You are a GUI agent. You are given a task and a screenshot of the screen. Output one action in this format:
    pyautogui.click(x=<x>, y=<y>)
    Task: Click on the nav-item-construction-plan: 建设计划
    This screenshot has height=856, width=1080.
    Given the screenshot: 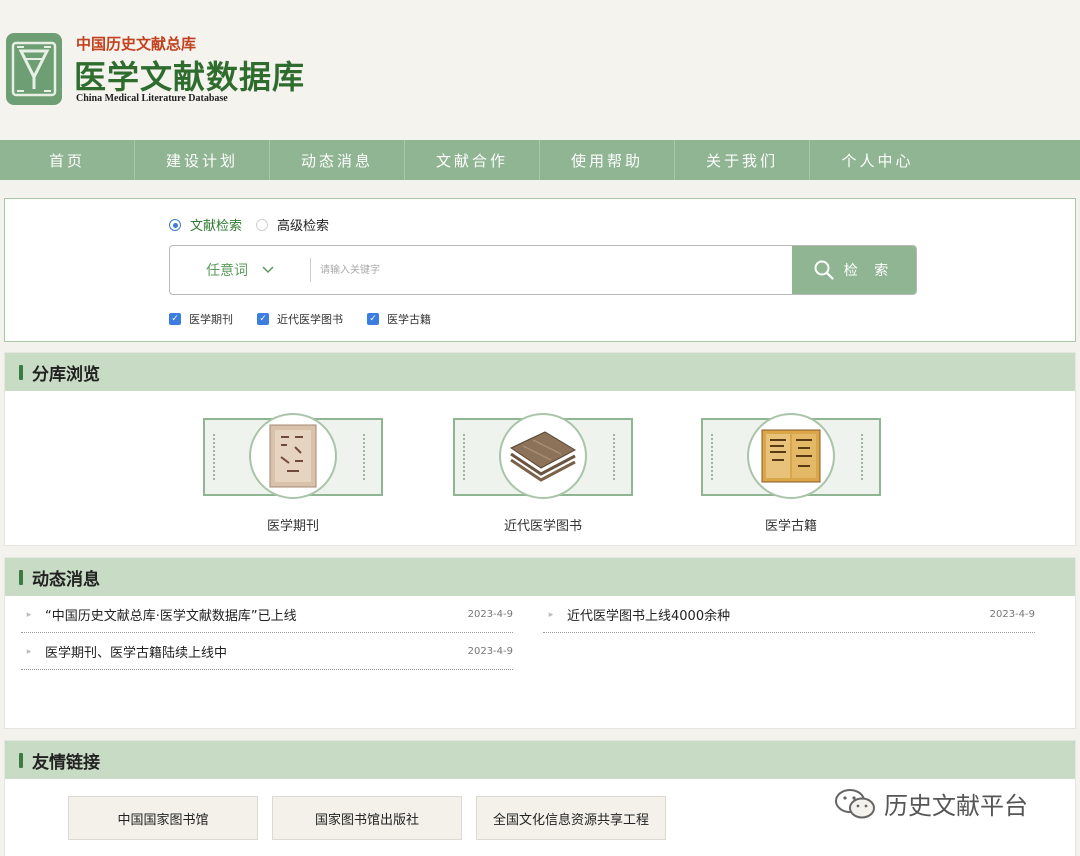 What is the action you would take?
    pyautogui.click(x=202, y=160)
    